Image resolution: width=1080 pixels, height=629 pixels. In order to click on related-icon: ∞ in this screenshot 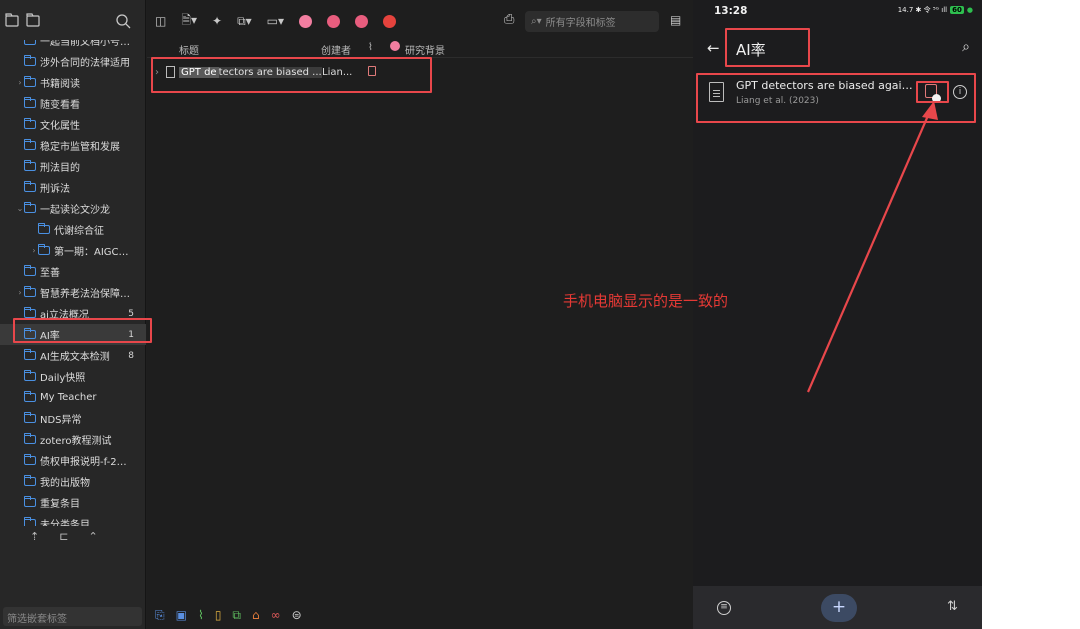, I will do `click(276, 615)`.